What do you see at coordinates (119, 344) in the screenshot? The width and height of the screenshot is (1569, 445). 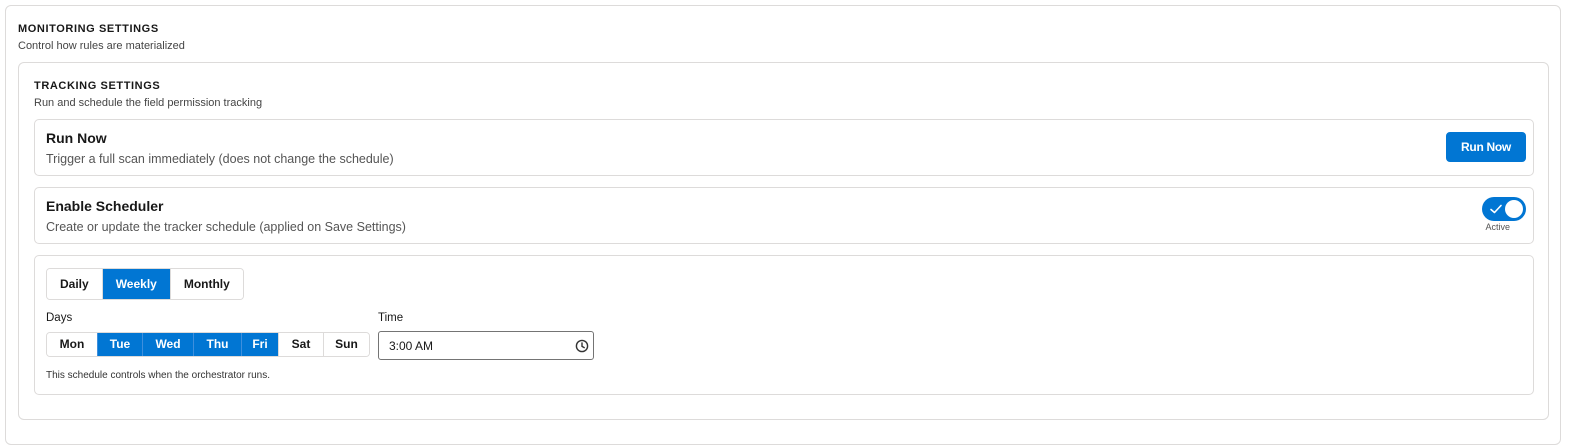 I see `day-option-tue: Tue` at bounding box center [119, 344].